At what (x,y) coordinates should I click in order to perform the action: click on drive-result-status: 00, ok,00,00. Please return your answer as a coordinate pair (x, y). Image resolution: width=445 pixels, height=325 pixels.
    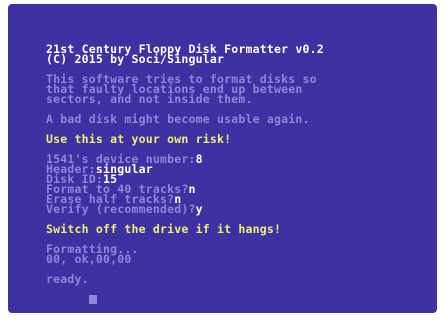
    Looking at the image, I should click on (89, 259).